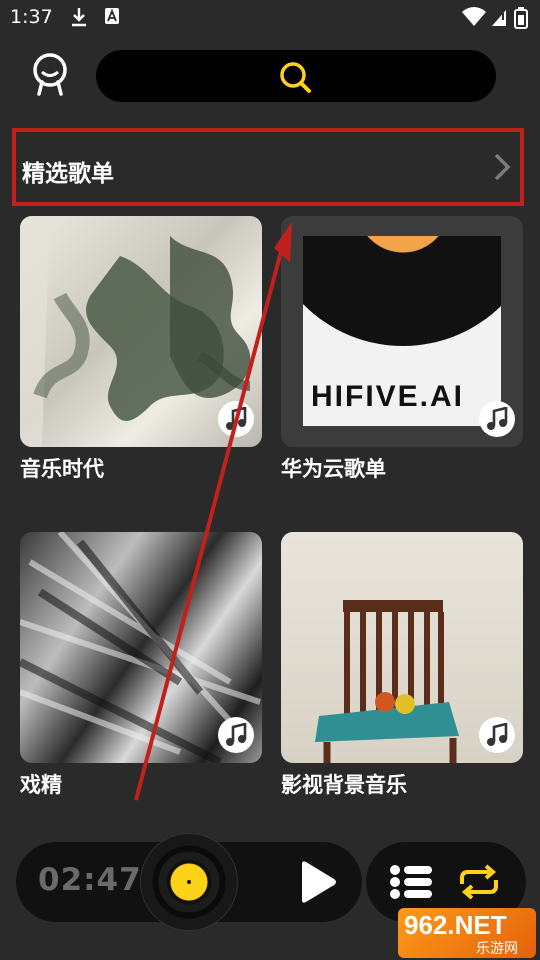  I want to click on search-bar, so click(296, 76).